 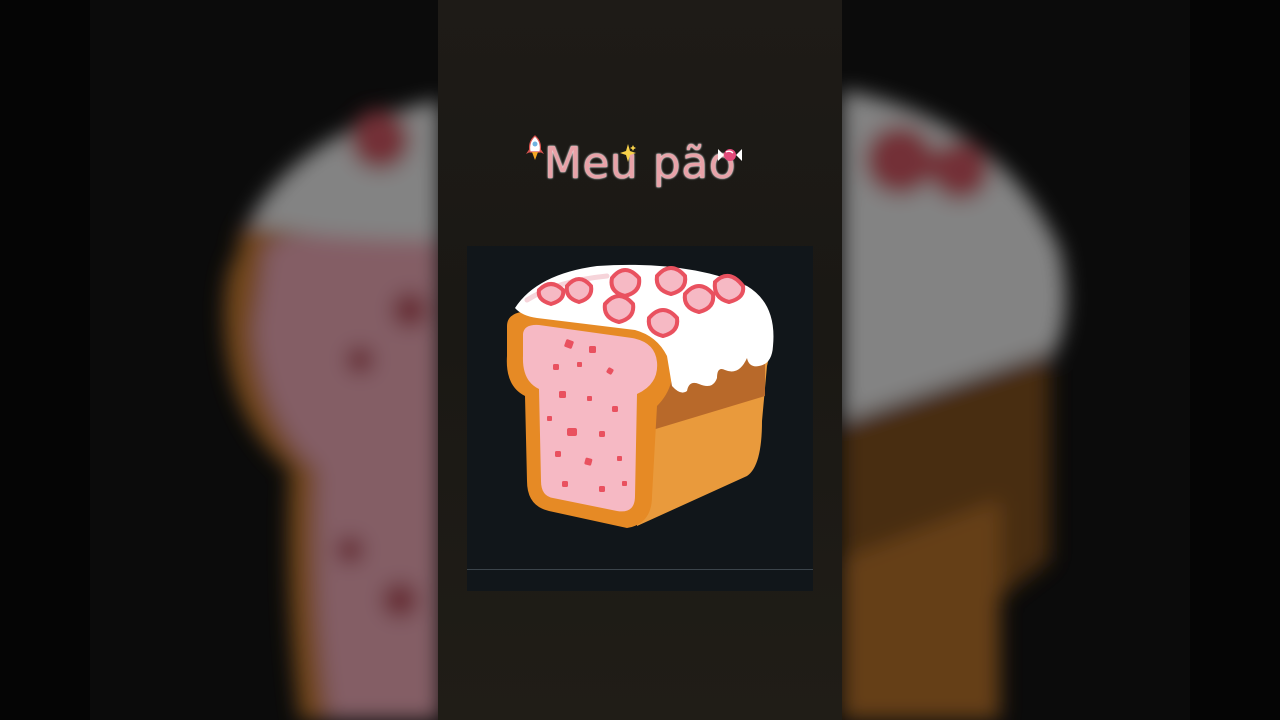 What do you see at coordinates (730, 155) in the screenshot?
I see `candy-icon` at bounding box center [730, 155].